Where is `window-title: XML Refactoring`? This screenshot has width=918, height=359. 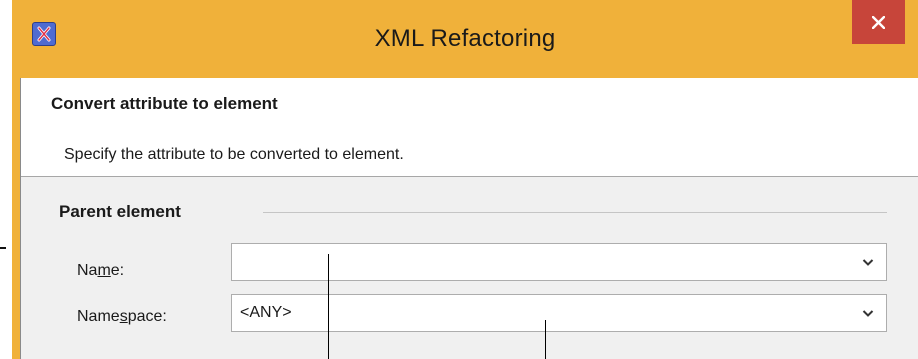 window-title: XML Refactoring is located at coordinates (465, 38).